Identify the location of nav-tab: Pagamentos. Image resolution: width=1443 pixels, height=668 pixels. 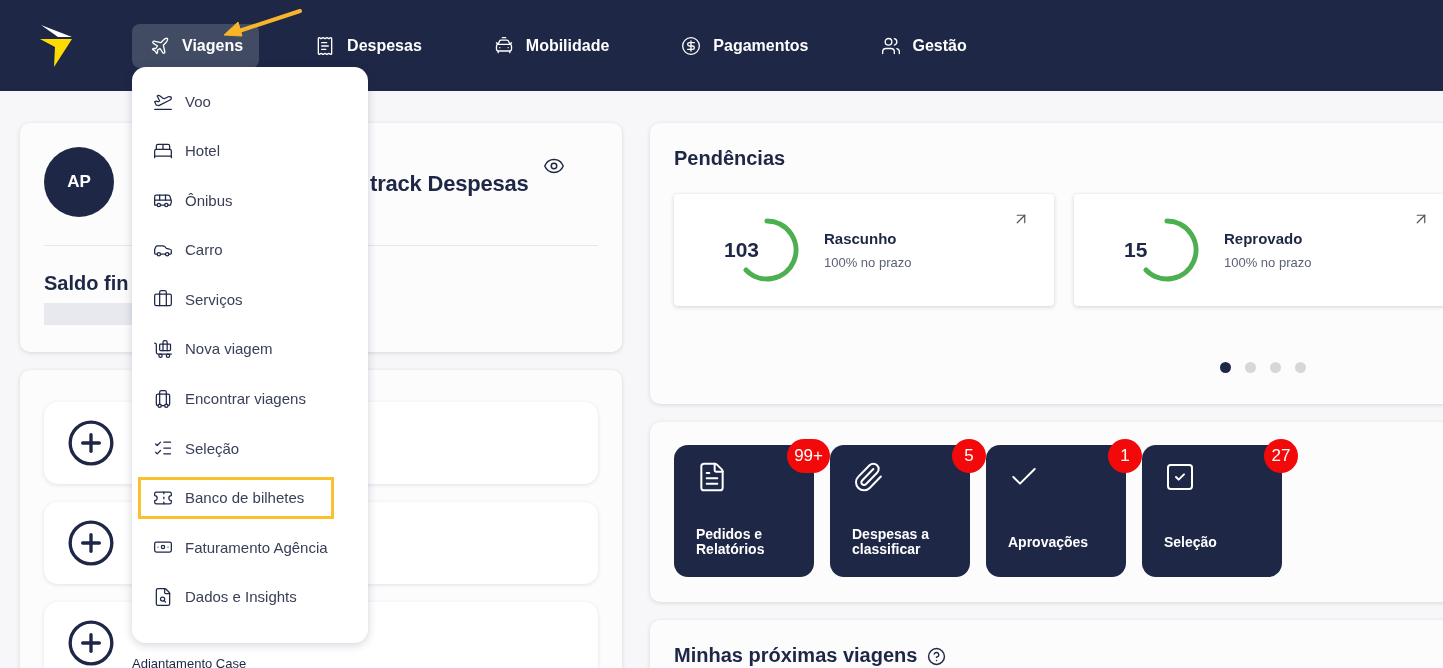
(744, 45).